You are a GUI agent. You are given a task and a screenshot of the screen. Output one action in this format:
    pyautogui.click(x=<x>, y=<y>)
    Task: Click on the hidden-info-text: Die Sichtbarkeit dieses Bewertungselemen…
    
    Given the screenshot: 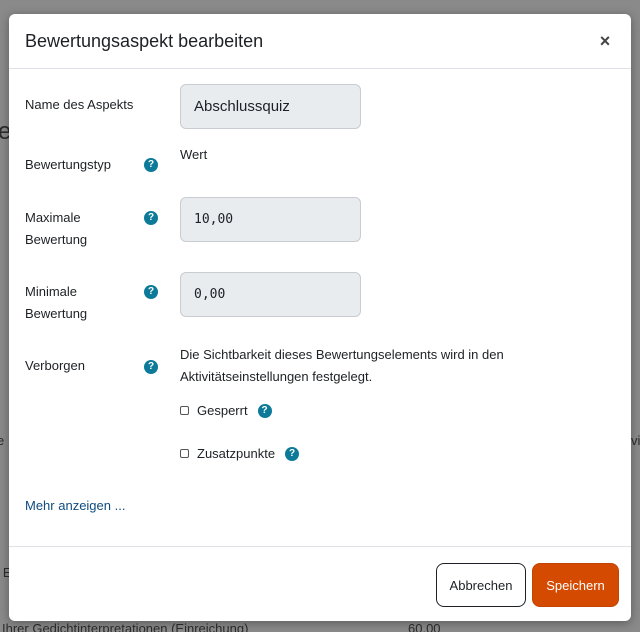 What is the action you would take?
    pyautogui.click(x=342, y=366)
    